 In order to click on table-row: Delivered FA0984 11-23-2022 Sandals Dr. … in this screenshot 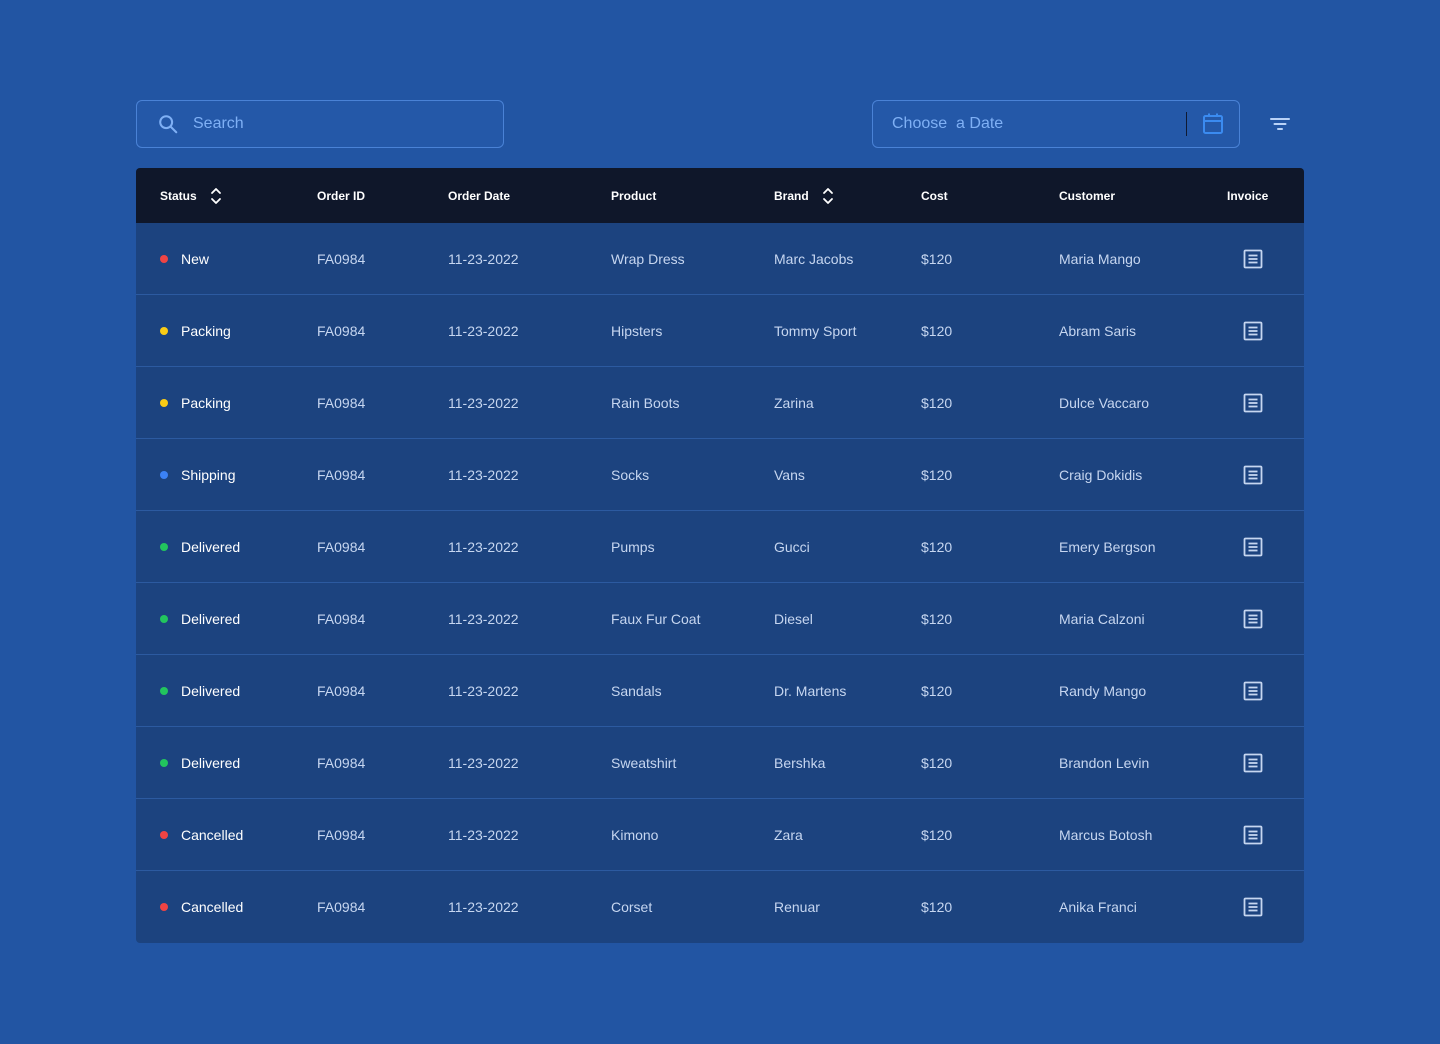, I will do `click(720, 691)`.